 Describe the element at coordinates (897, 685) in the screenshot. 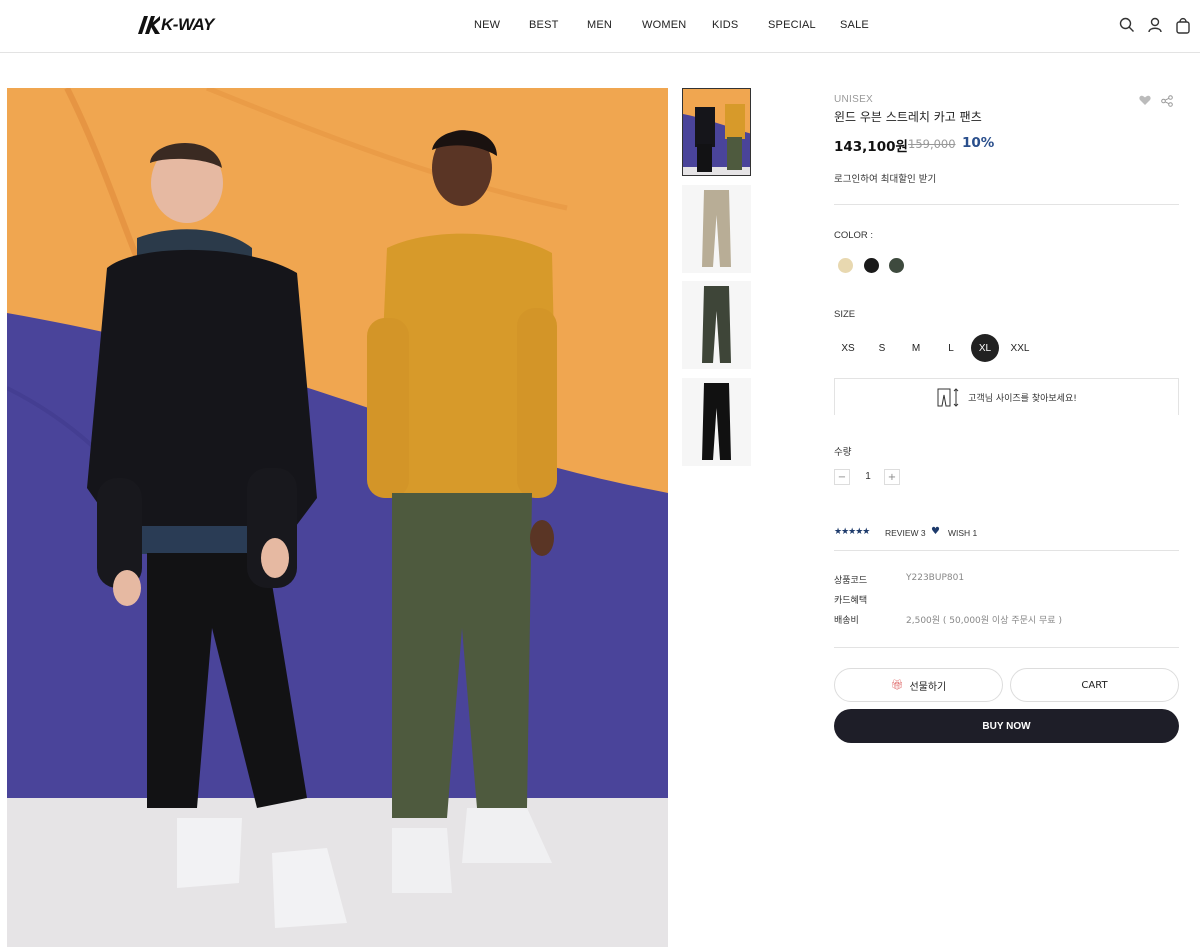

I see `gift-icon: 🎁︎` at that location.